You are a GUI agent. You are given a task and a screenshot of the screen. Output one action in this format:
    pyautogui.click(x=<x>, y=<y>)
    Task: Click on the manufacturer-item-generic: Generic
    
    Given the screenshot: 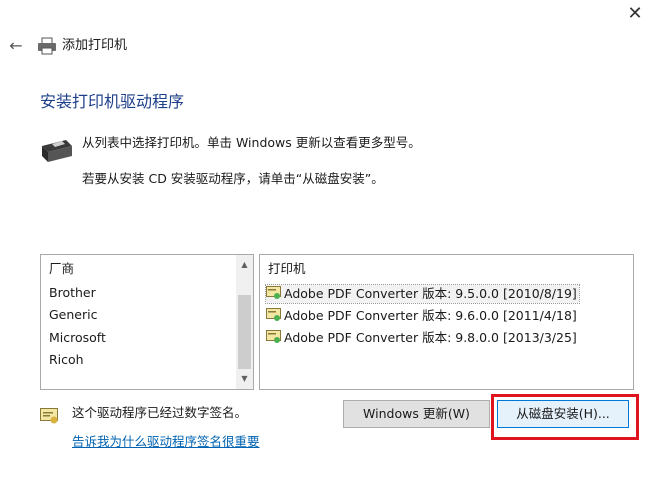 What is the action you would take?
    pyautogui.click(x=73, y=315)
    